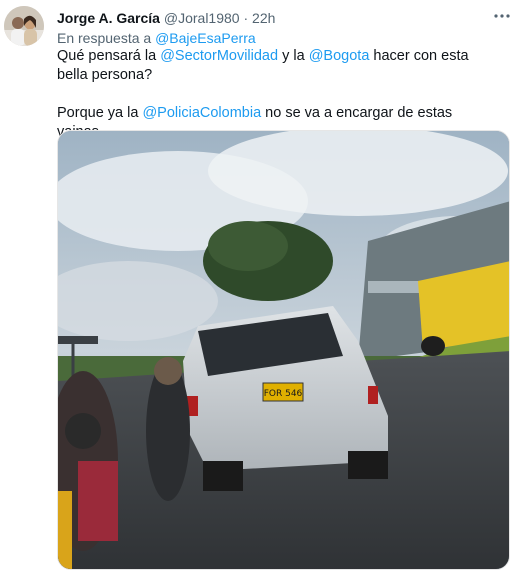 This screenshot has width=522, height=574. I want to click on reply-to-mention: @BajeEsaPerra, so click(205, 38).